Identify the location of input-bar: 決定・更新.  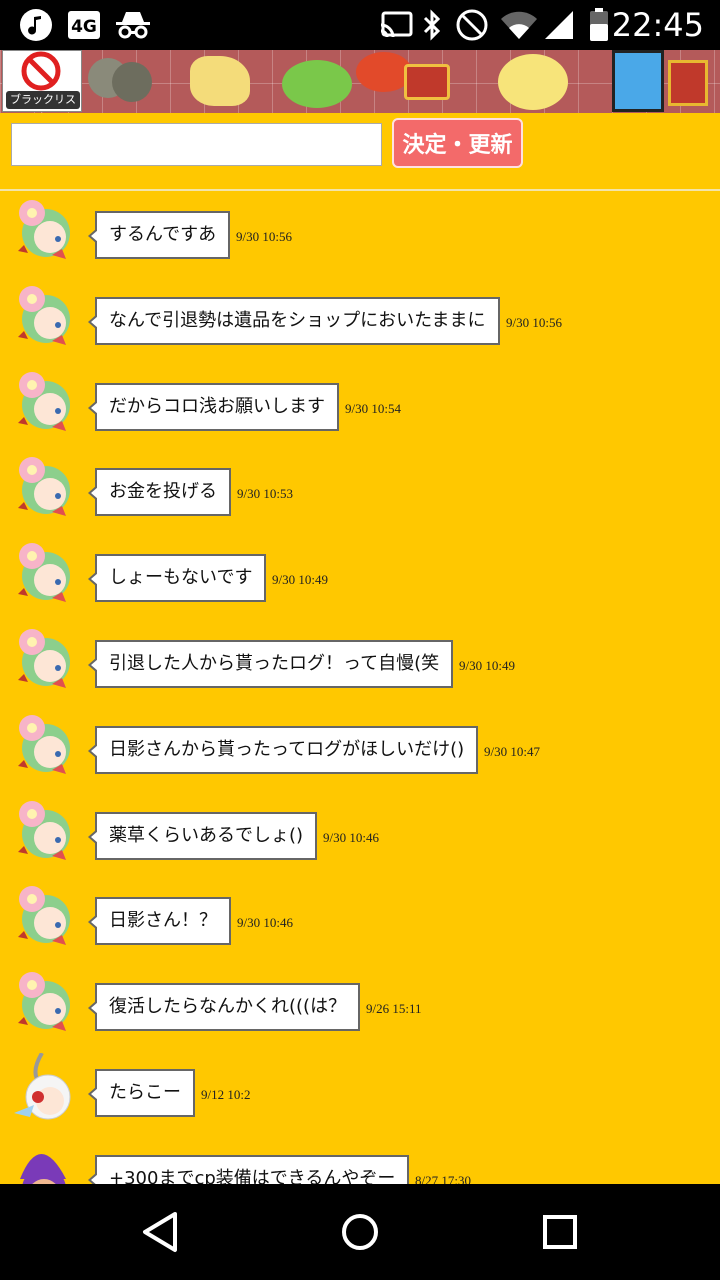
(360, 152).